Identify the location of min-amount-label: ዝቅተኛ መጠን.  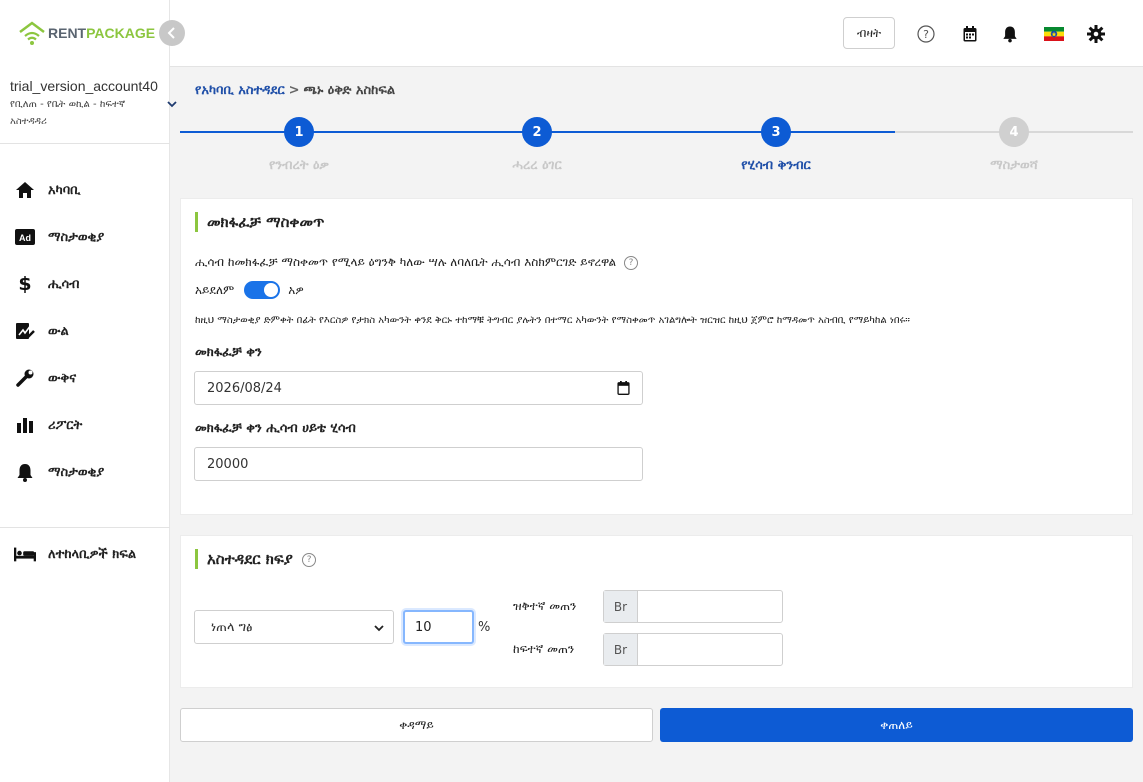
(545, 606).